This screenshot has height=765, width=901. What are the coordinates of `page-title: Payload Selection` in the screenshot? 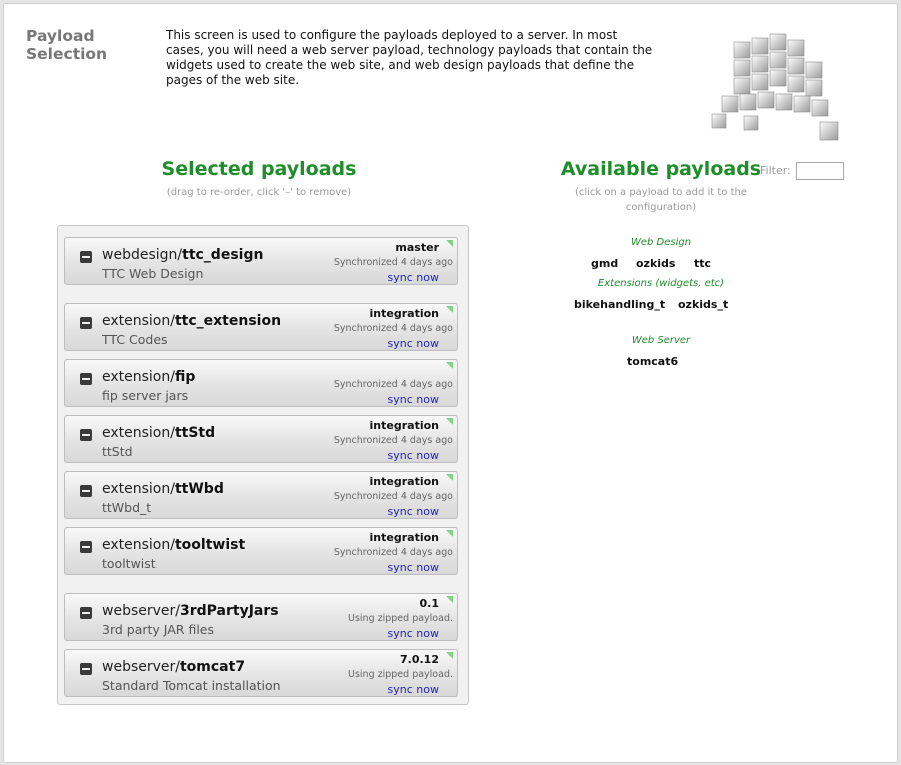 It's located at (67, 45).